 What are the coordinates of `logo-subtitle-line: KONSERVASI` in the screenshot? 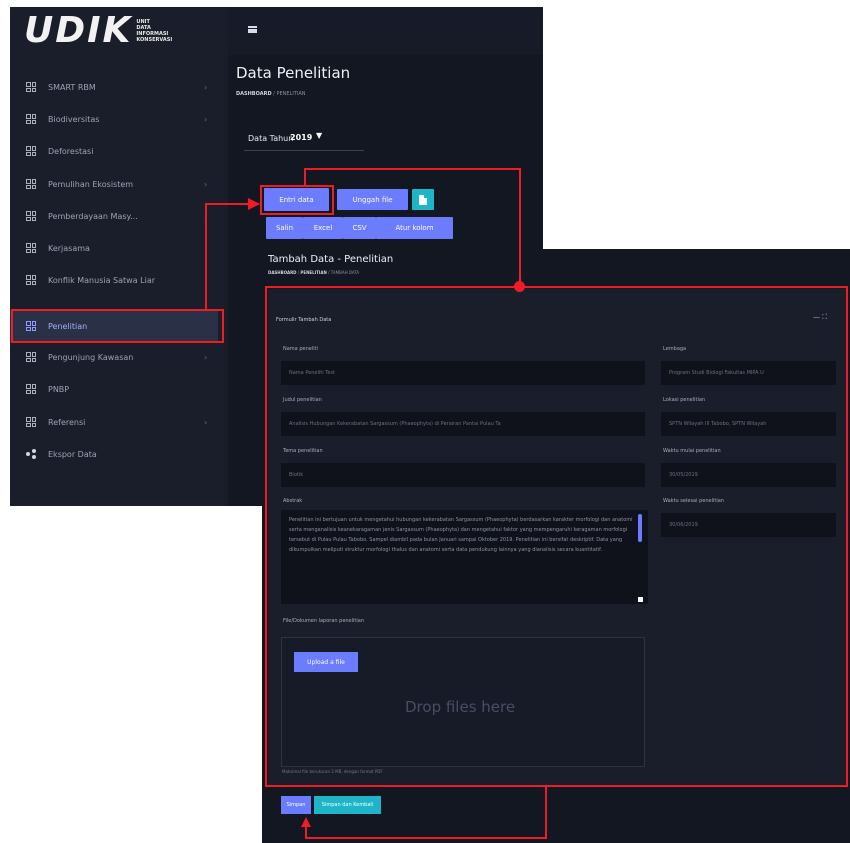 It's located at (154, 40).